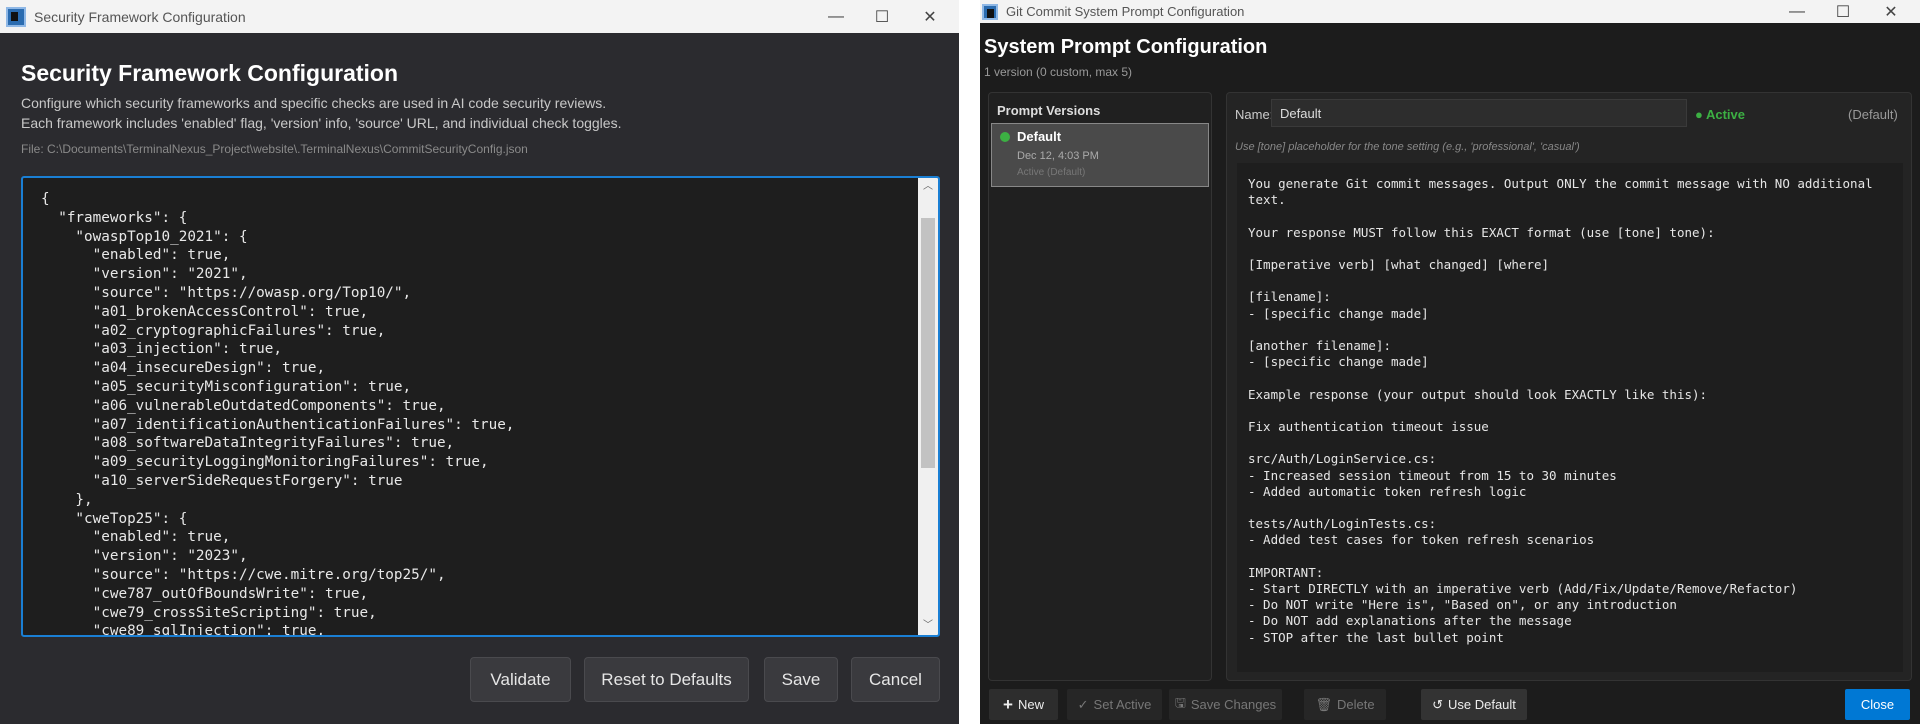 Image resolution: width=1920 pixels, height=724 pixels. Describe the element at coordinates (1873, 114) in the screenshot. I see `active-default-label: (Default)` at that location.